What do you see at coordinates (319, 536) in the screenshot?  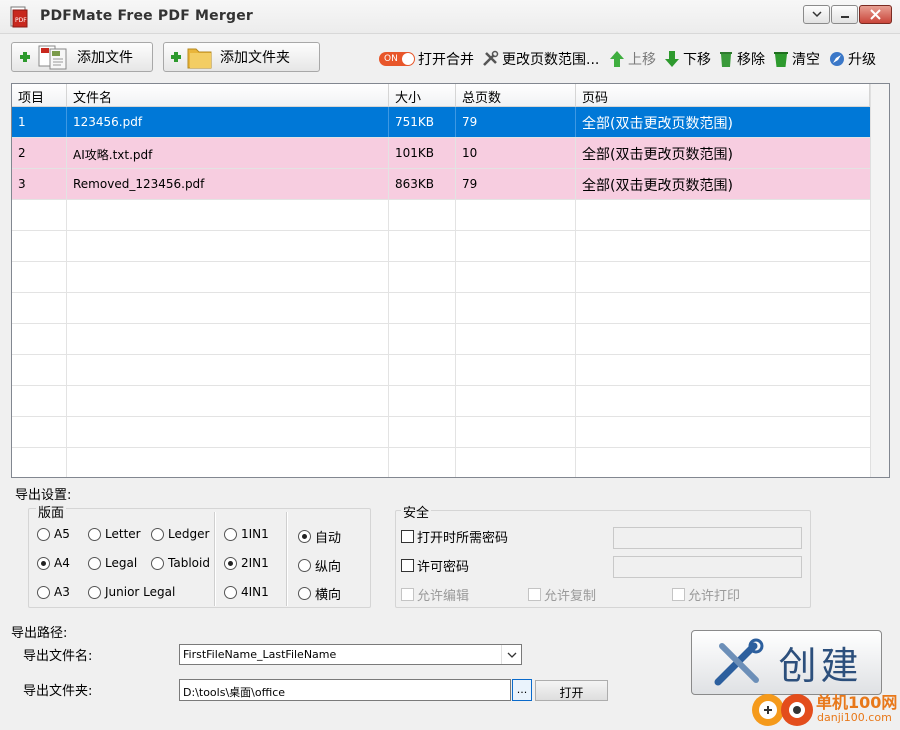 I see `radio-auto: 自动` at bounding box center [319, 536].